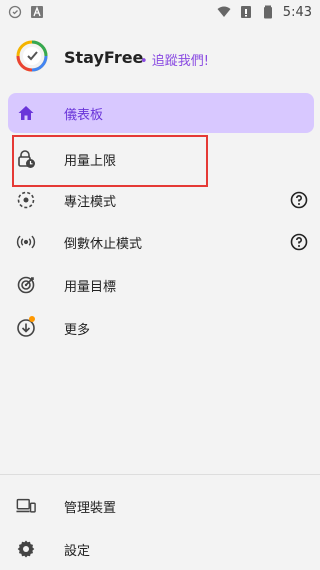  I want to click on broadcast-icon, so click(26, 242).